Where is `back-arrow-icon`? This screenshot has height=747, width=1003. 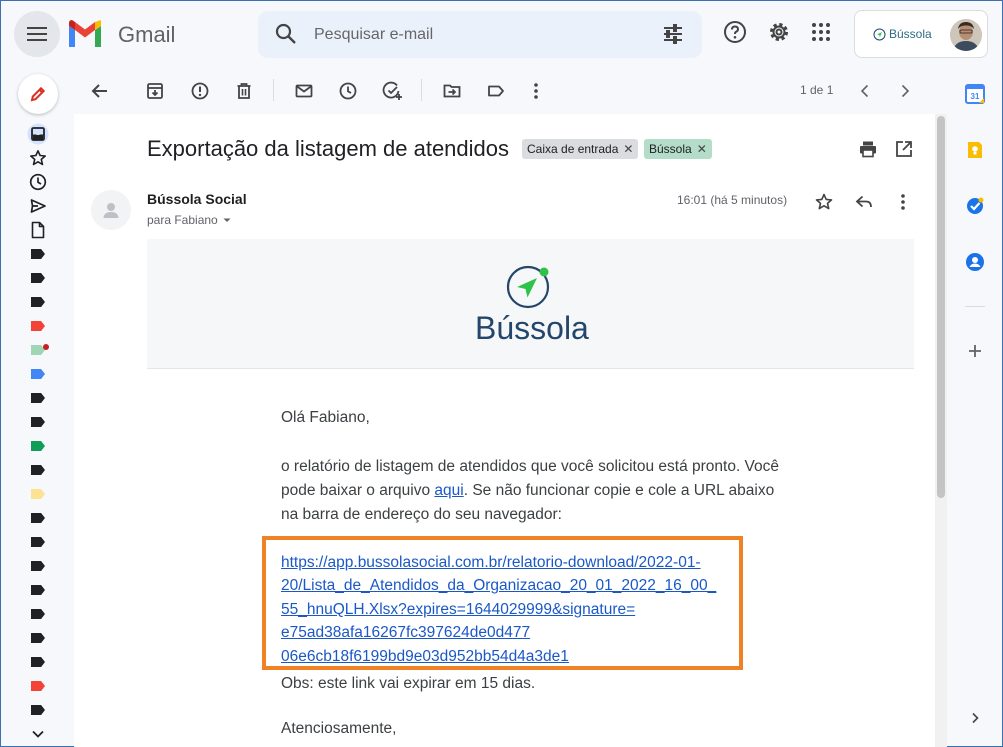 back-arrow-icon is located at coordinates (100, 91).